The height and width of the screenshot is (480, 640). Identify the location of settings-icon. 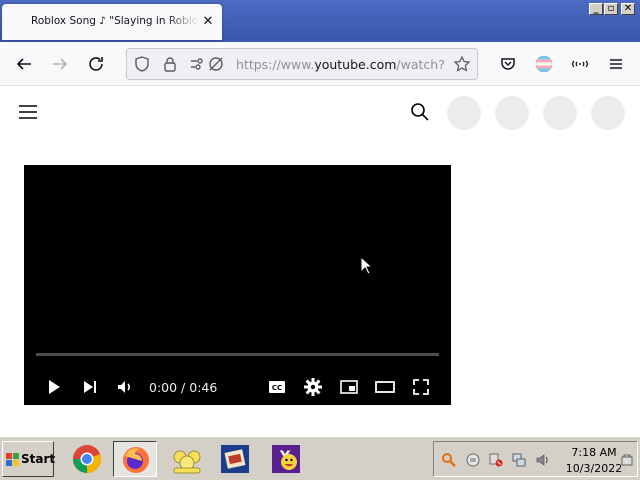
(313, 387).